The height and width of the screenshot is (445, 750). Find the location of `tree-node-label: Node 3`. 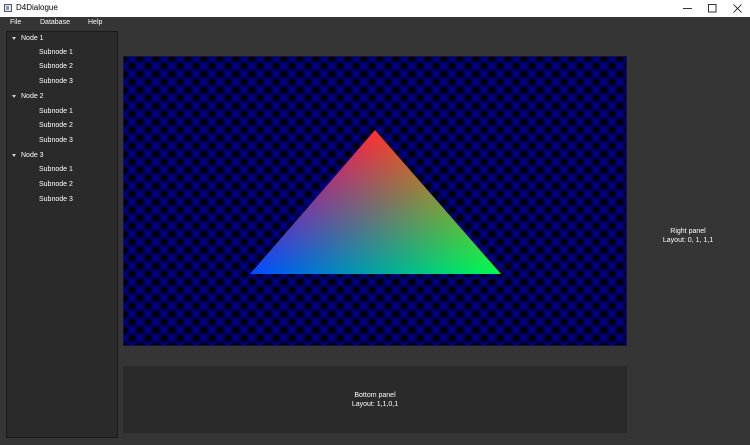

tree-node-label: Node 3 is located at coordinates (32, 155).